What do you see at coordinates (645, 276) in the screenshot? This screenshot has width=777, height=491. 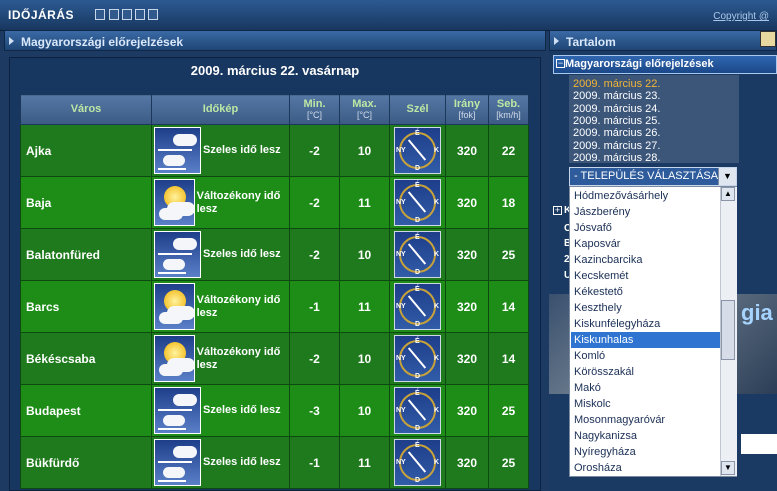 I see `city-option: Kecskemét` at bounding box center [645, 276].